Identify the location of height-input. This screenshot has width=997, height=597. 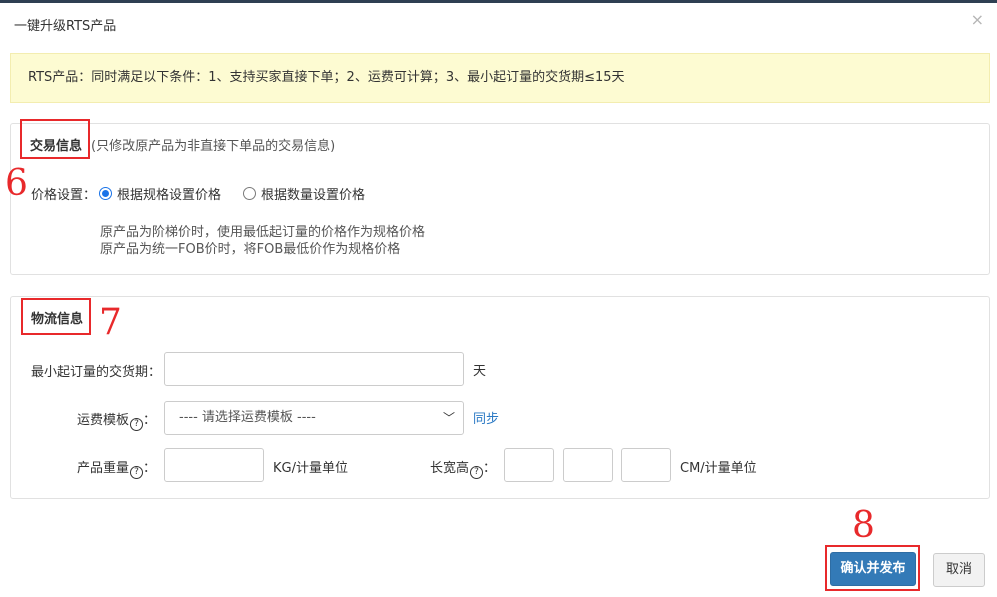
(646, 465).